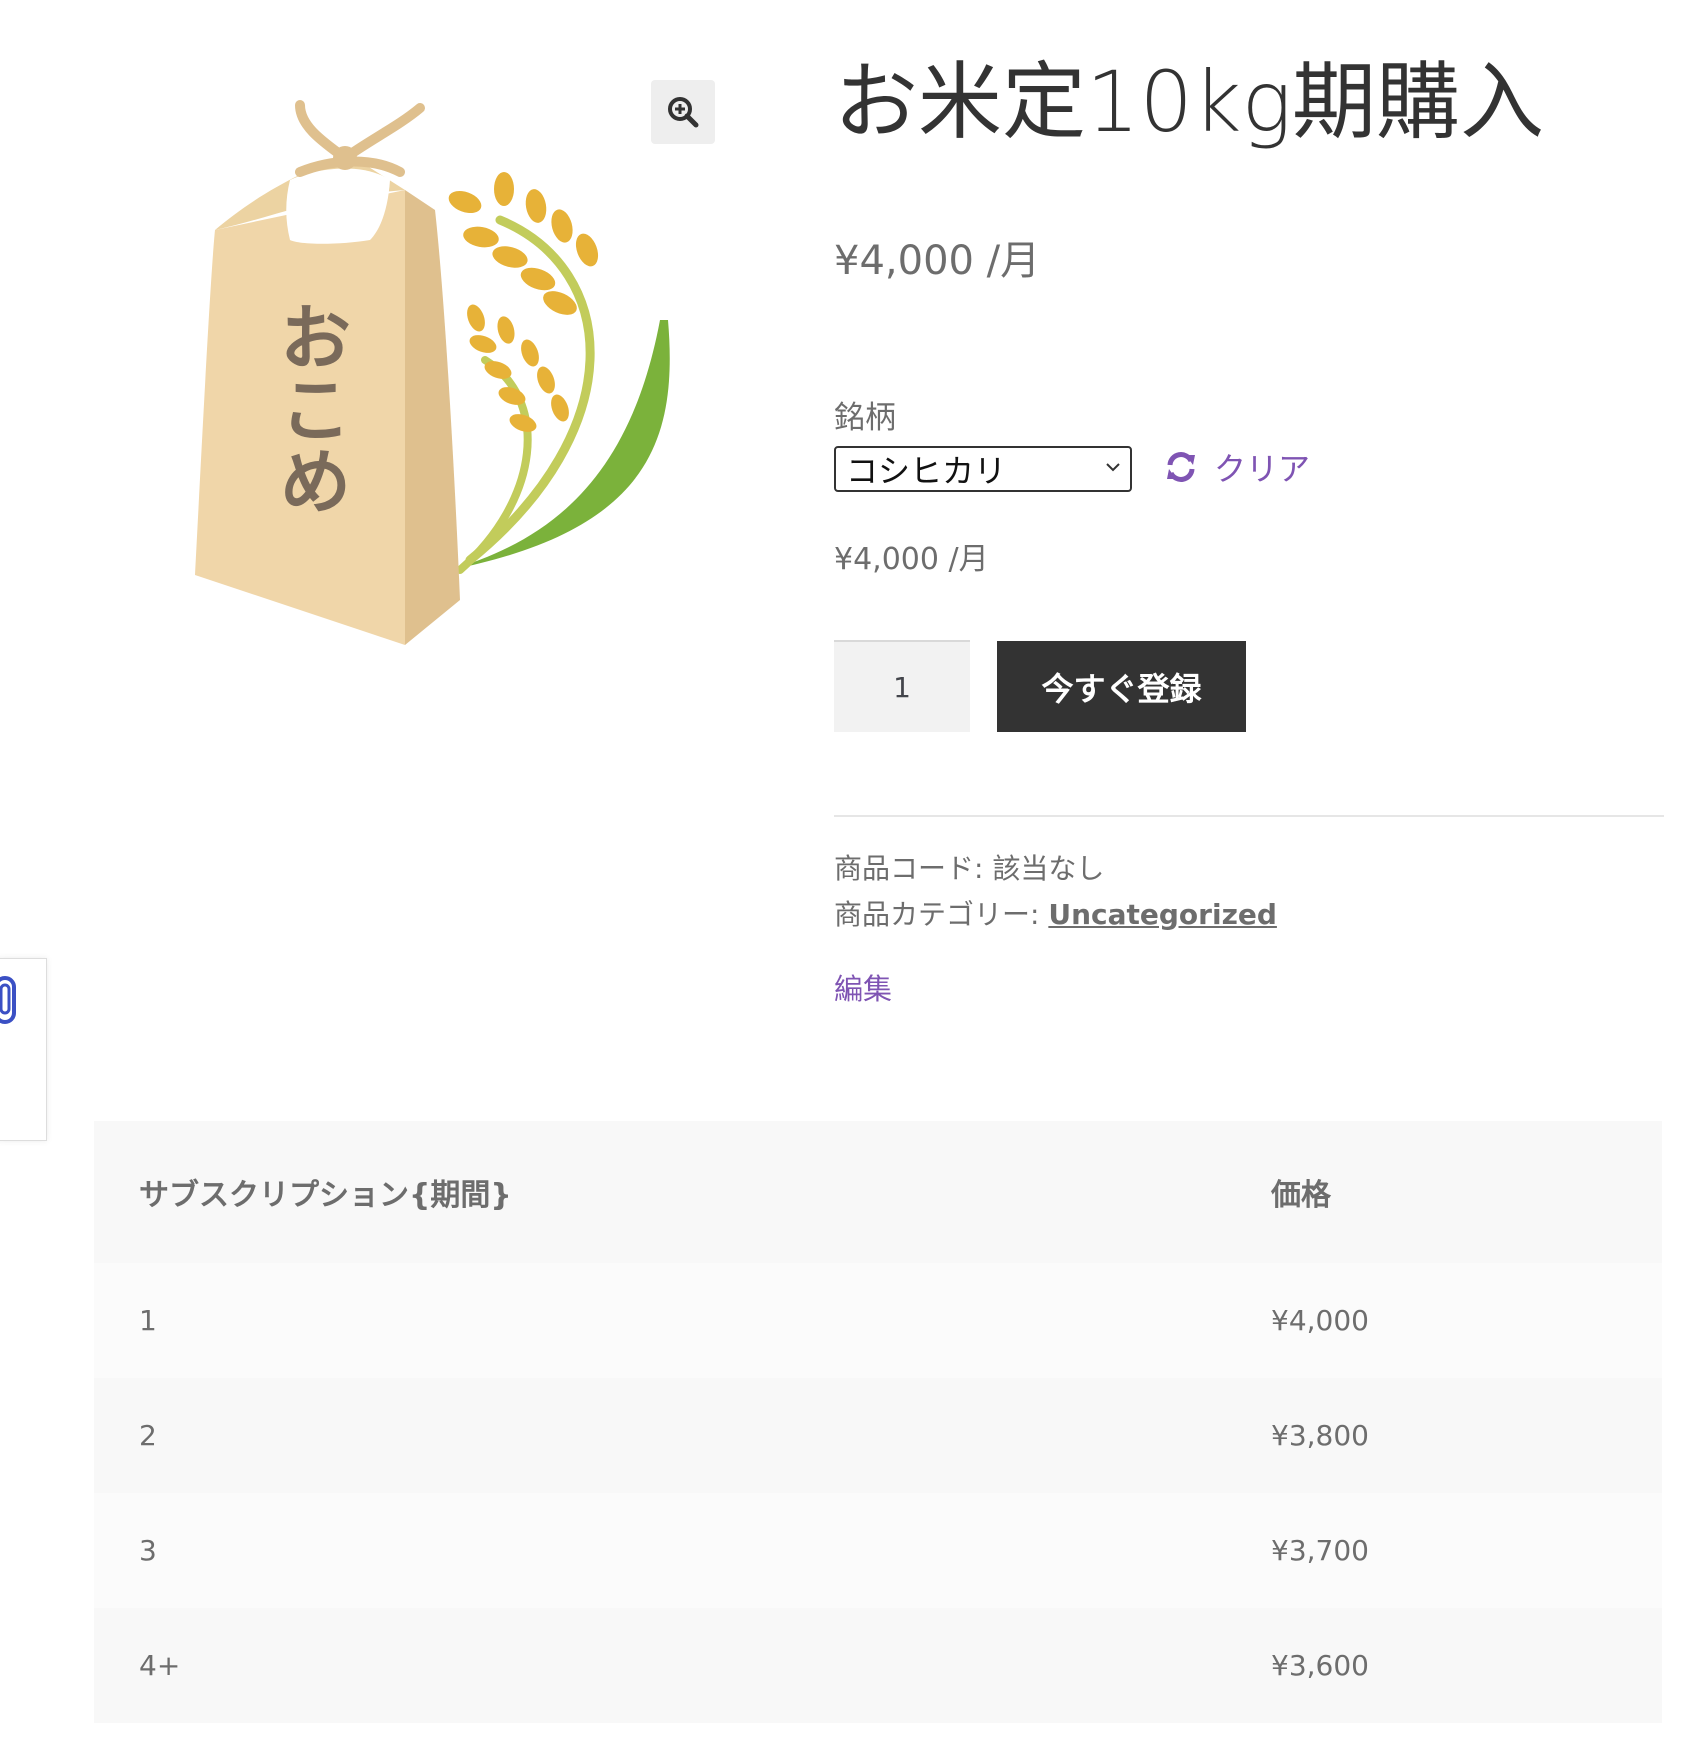  I want to click on zoom-in-icon, so click(683, 112).